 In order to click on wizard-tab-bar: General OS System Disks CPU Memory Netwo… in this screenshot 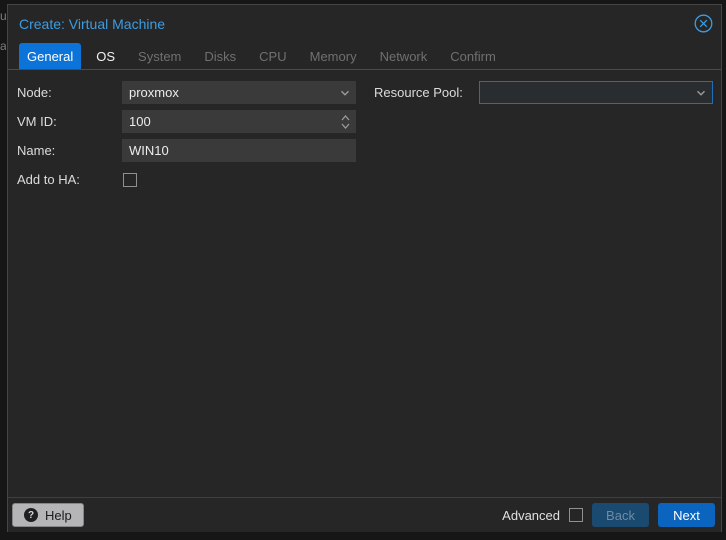, I will do `click(364, 56)`.